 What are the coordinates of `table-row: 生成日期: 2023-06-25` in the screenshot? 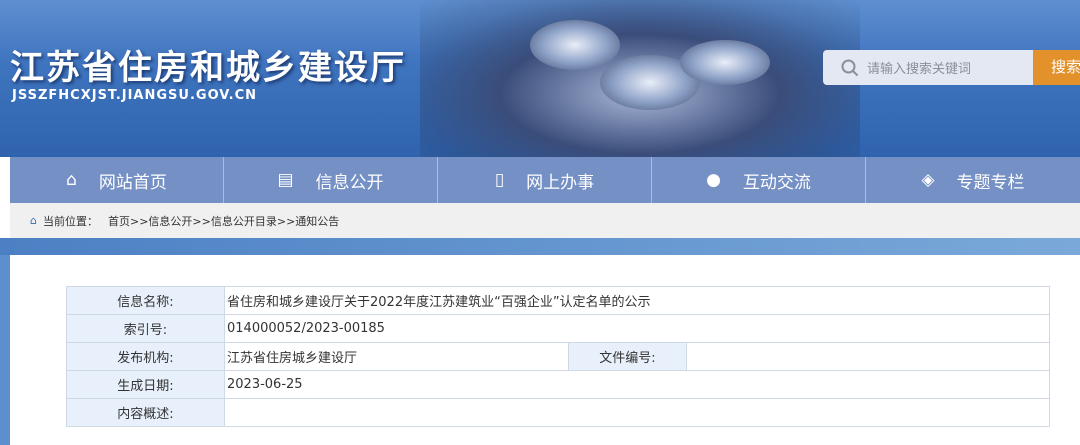 It's located at (558, 384).